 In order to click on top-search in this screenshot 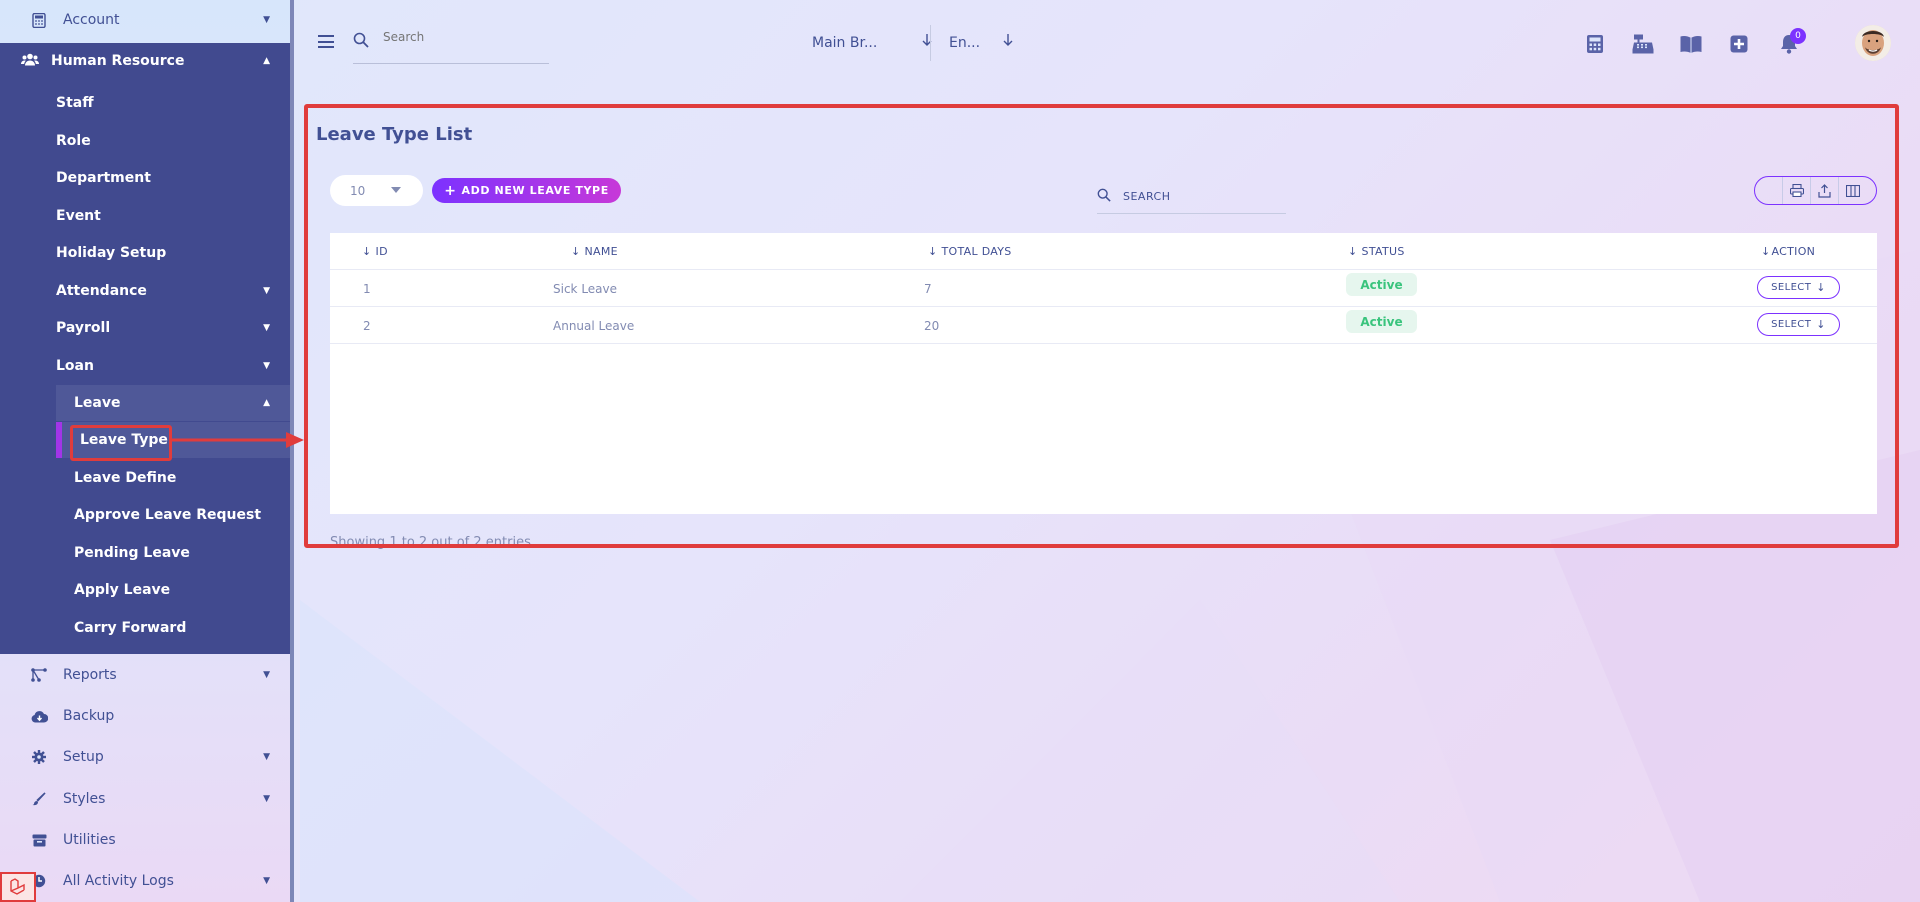, I will do `click(451, 47)`.